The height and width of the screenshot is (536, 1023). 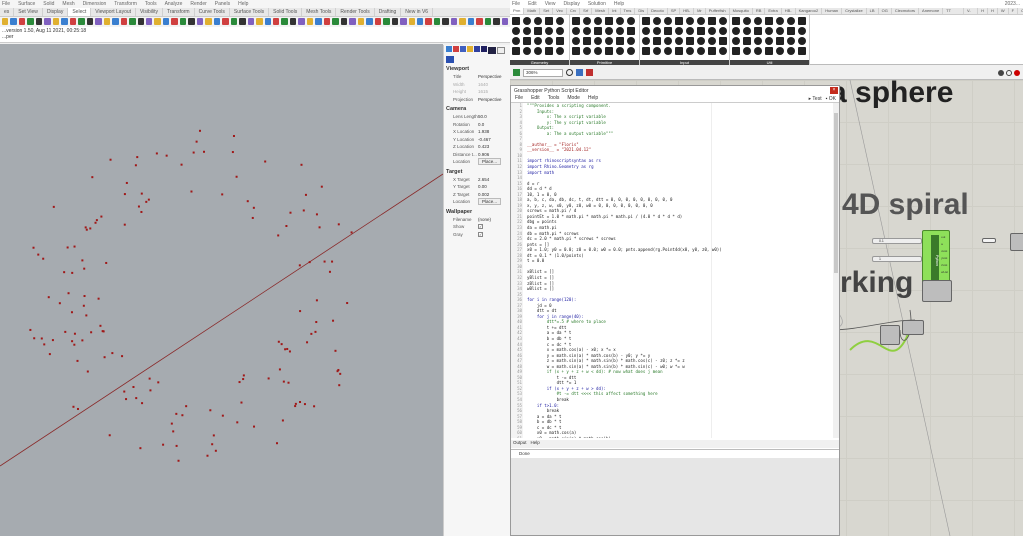 What do you see at coordinates (560, 11) in the screenshot?
I see `gh-tab: Vec` at bounding box center [560, 11].